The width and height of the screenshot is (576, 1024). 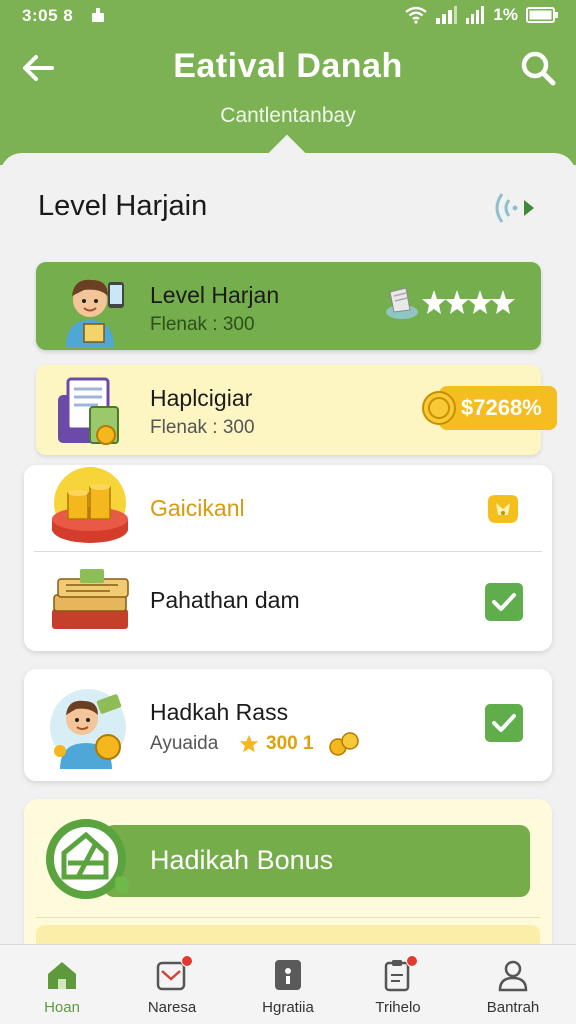 I want to click on reward-row-2: Pahathan dam, so click(x=288, y=602).